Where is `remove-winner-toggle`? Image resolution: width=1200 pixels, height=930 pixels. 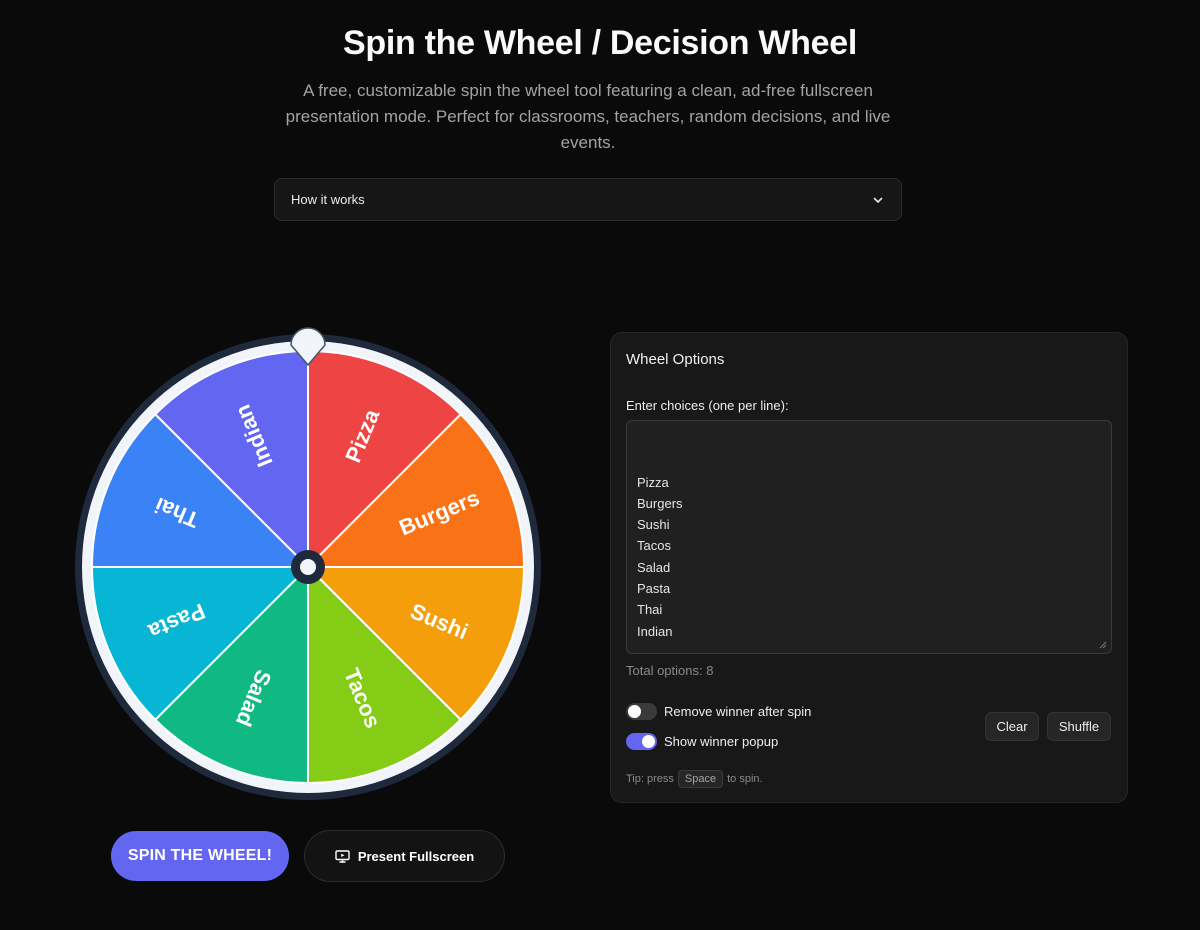
remove-winner-toggle is located at coordinates (641, 711).